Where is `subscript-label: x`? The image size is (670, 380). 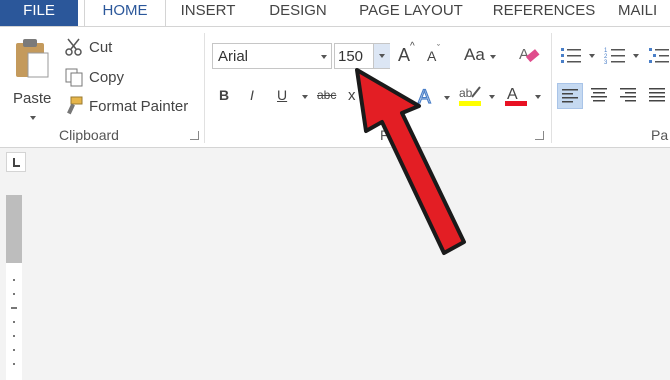 subscript-label: x is located at coordinates (352, 95).